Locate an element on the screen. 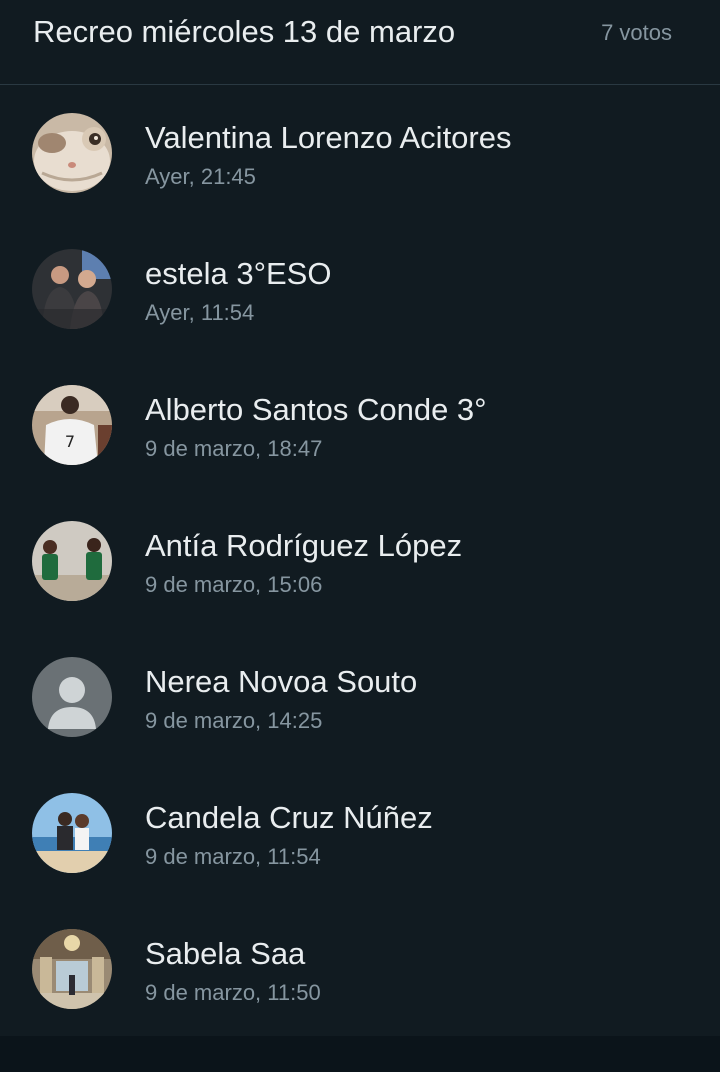  voter-item: Valentina Lorenzo Acitores Ayer, 21:45 is located at coordinates (360, 153).